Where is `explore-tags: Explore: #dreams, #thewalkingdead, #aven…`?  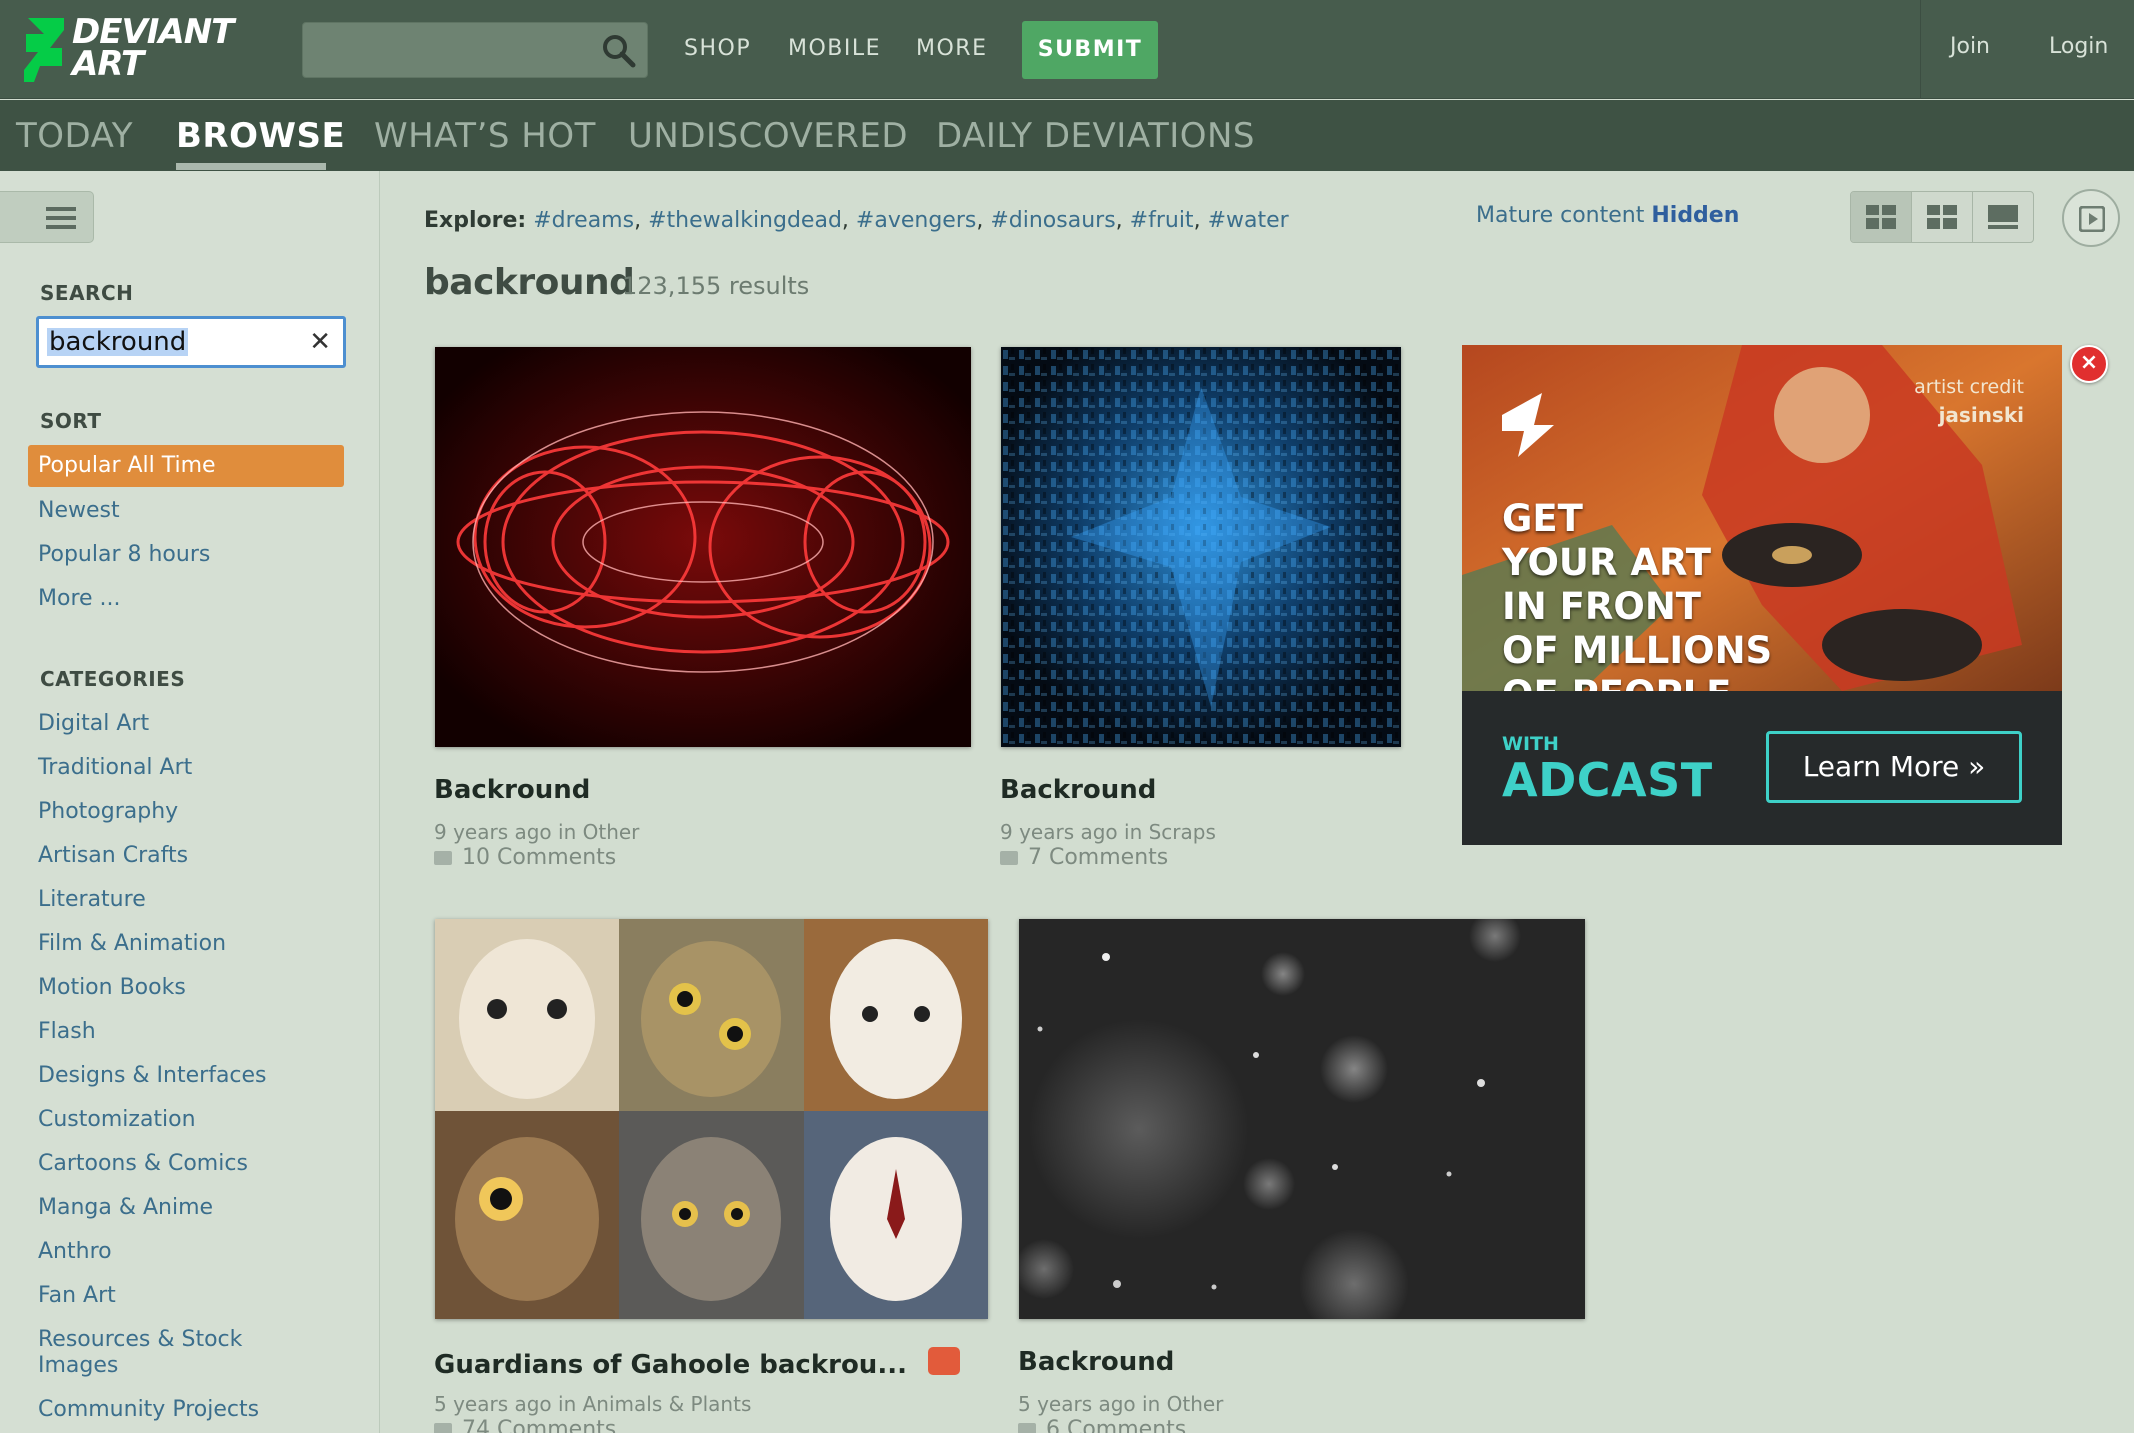 explore-tags: Explore: #dreams, #thewalkingdead, #aven… is located at coordinates (856, 220).